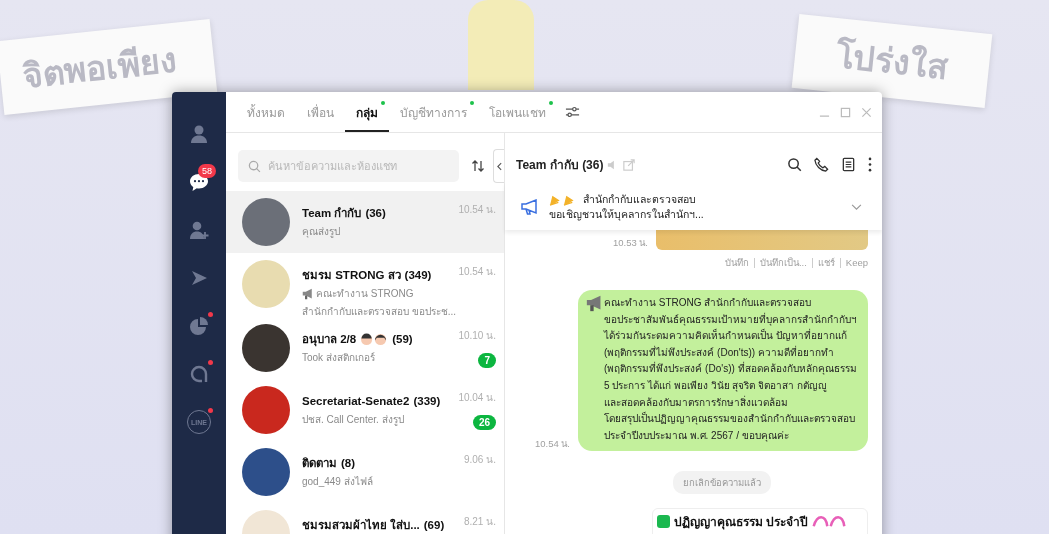 This screenshot has height=534, width=1049. I want to click on chats-nav-item: 58, so click(199, 182).